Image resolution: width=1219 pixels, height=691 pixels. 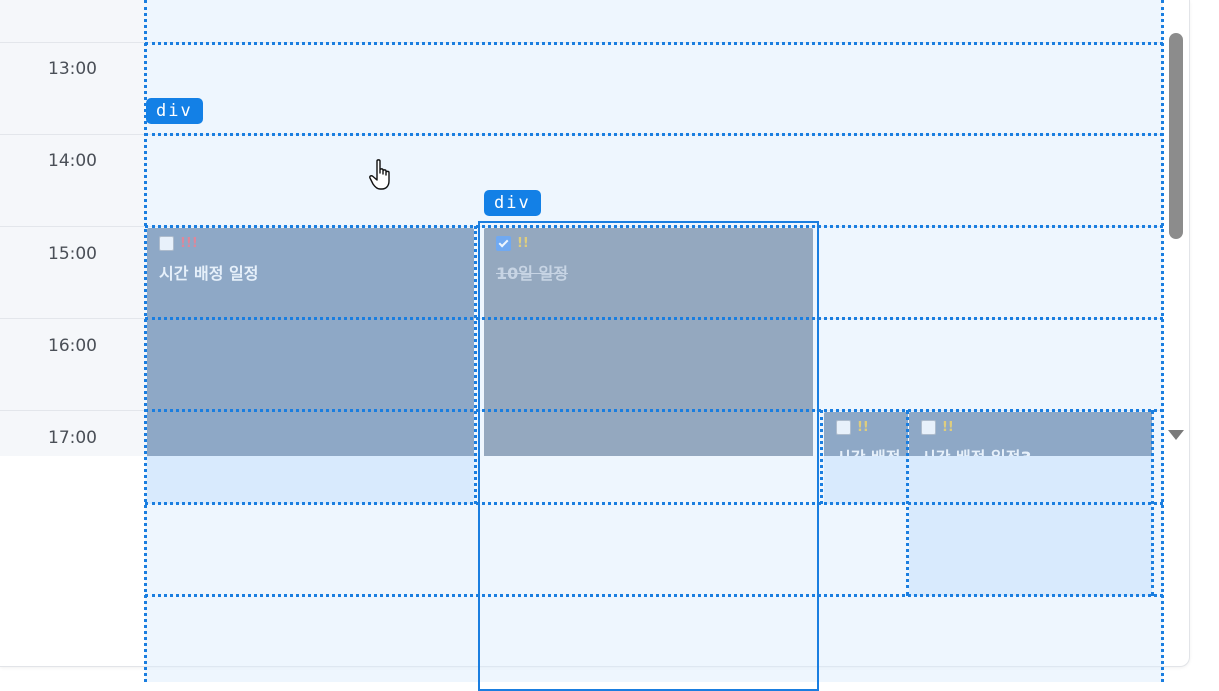 What do you see at coordinates (72, 161) in the screenshot?
I see `hour-label: 14:00` at bounding box center [72, 161].